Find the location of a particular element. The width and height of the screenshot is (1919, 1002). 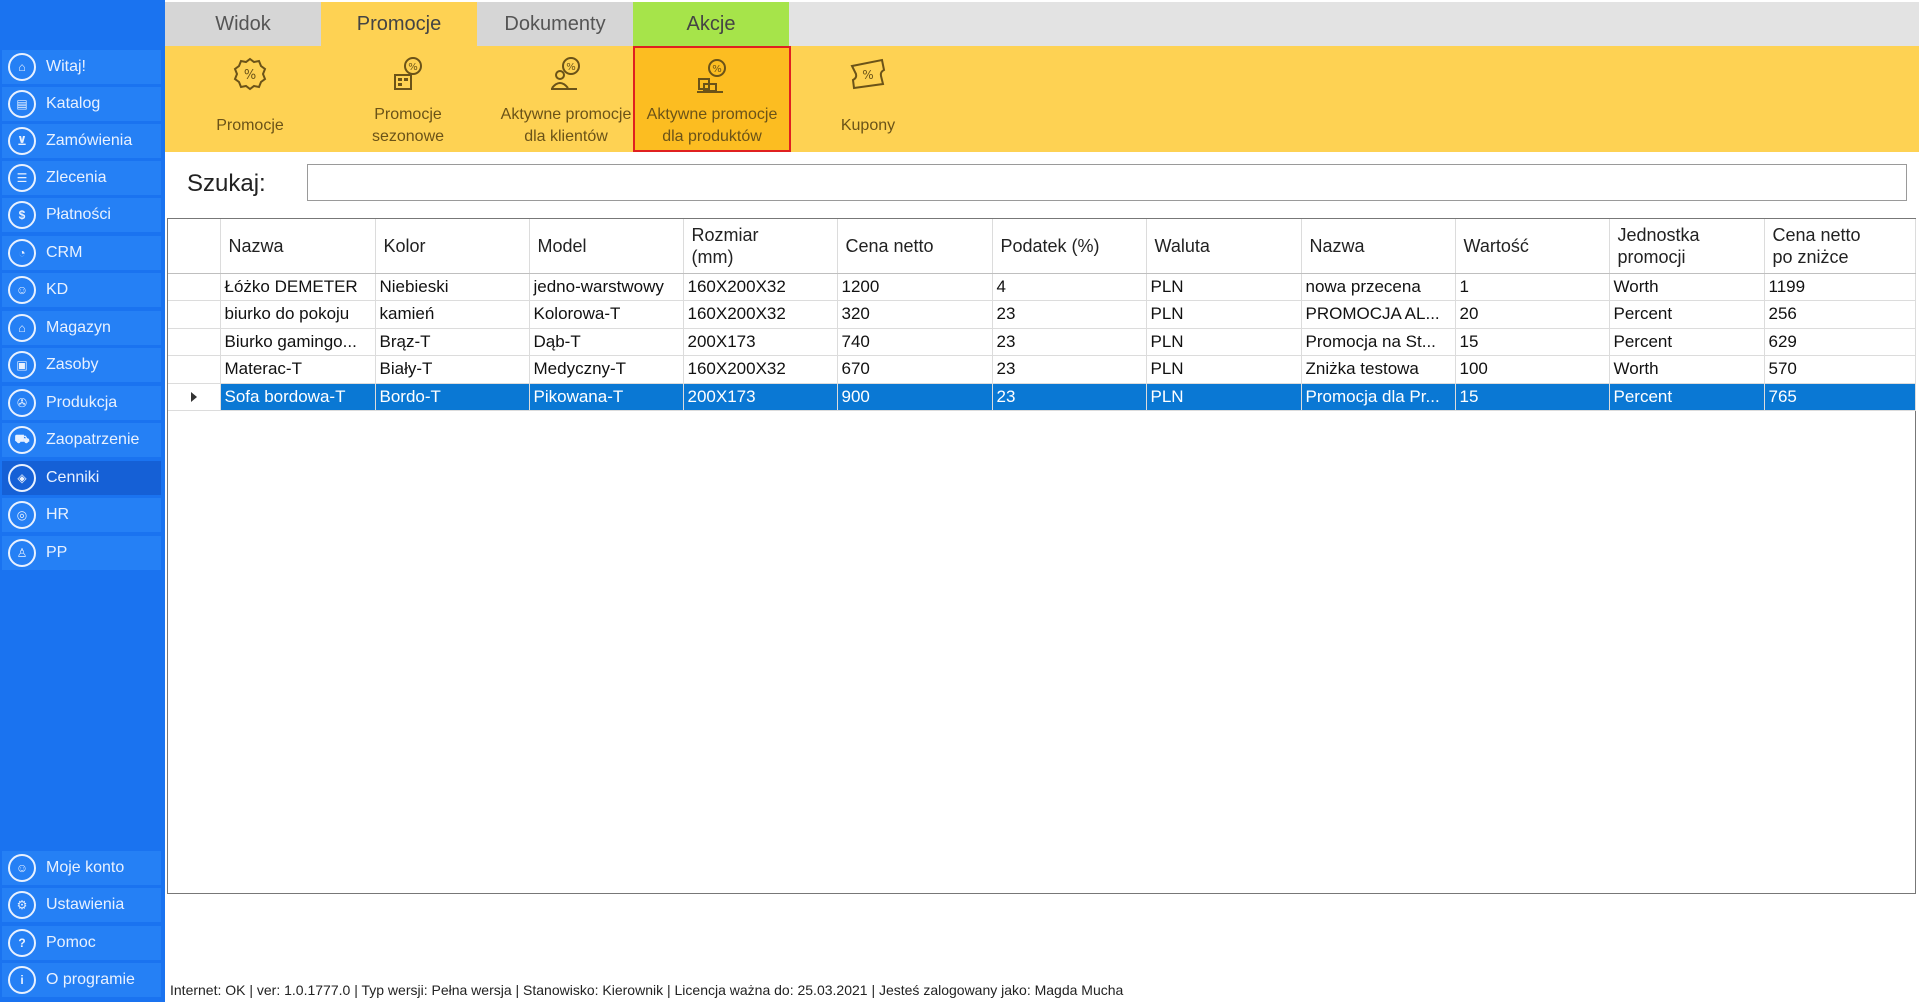

column-header: Waluta is located at coordinates (1224, 246).